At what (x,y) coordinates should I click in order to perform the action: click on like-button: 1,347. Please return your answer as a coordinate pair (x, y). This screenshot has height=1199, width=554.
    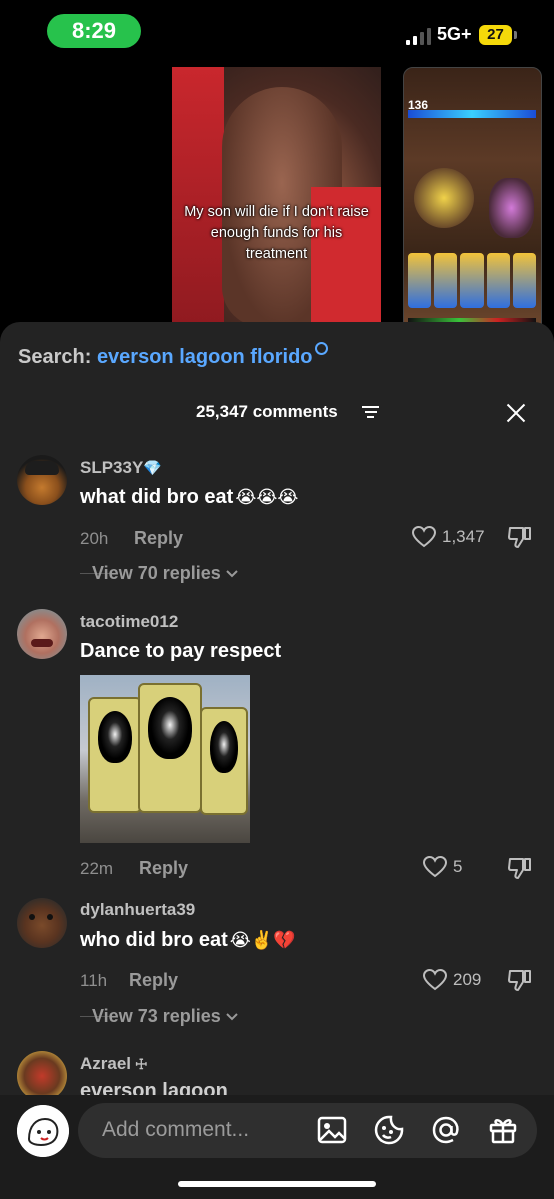
    Looking at the image, I should click on (448, 537).